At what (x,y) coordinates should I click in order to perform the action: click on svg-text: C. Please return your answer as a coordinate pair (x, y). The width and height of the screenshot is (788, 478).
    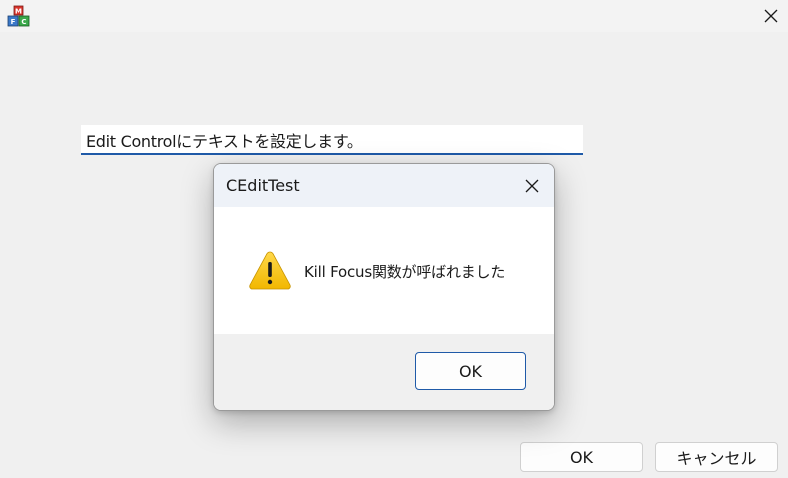
    Looking at the image, I should click on (23, 22).